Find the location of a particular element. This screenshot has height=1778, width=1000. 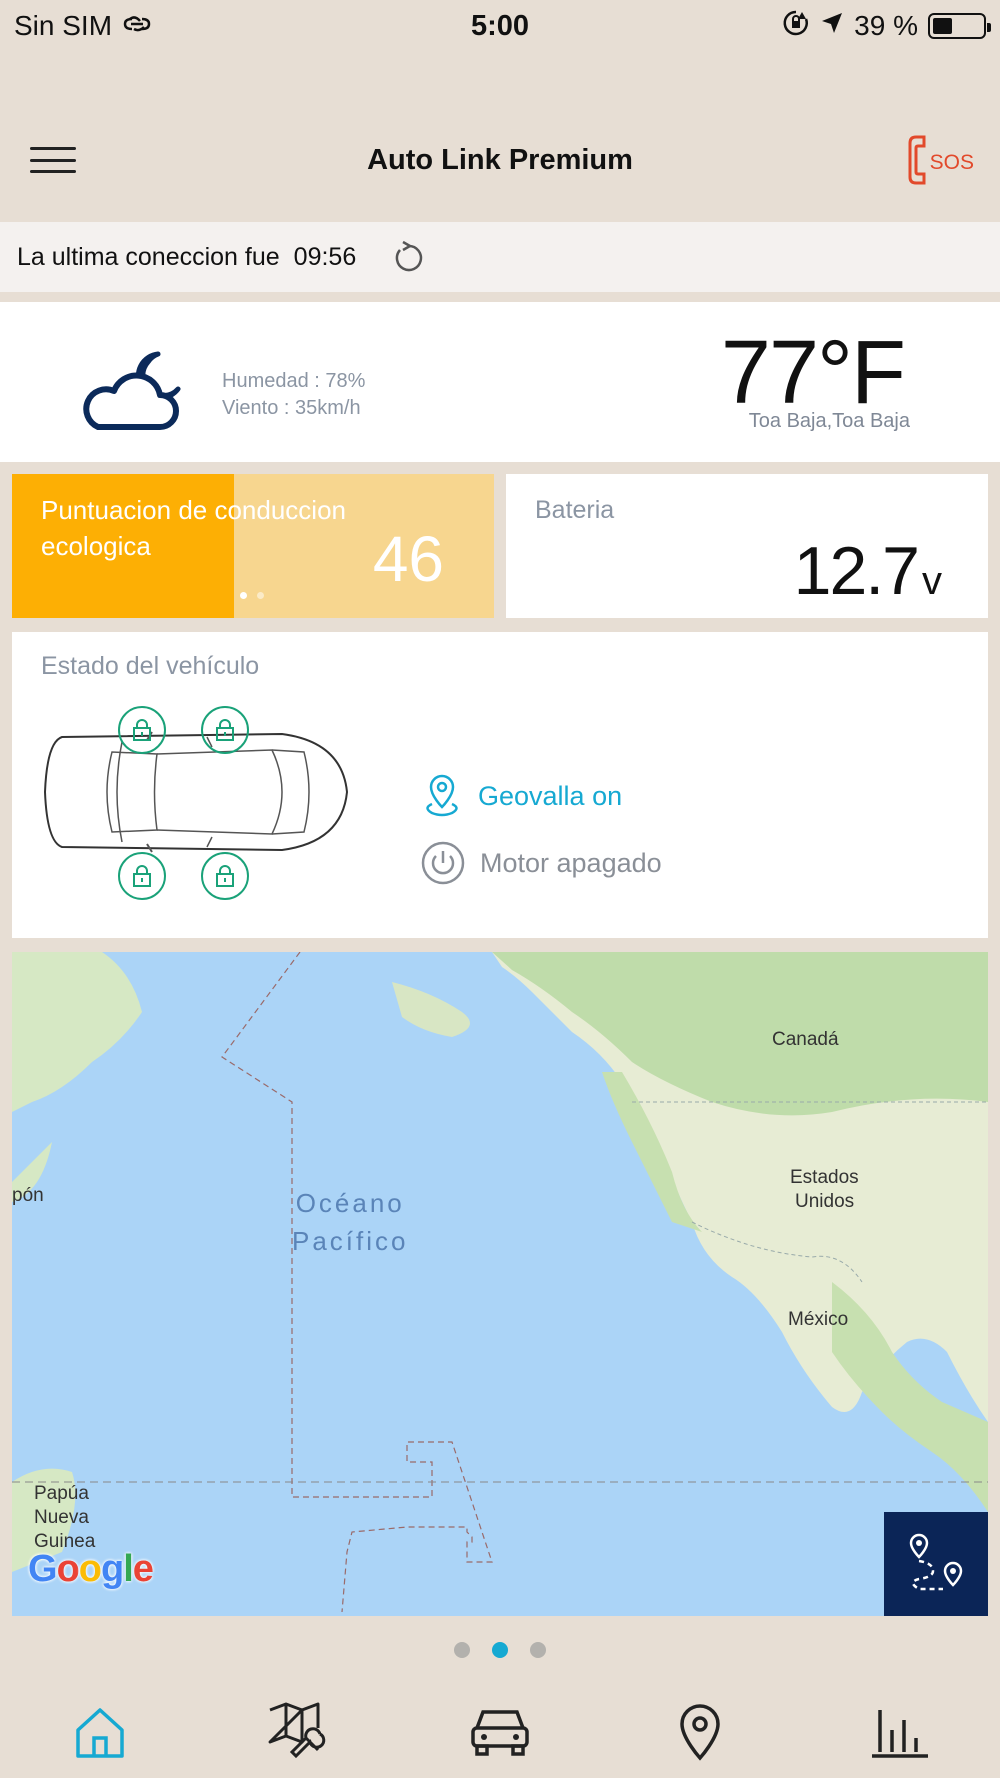

bar-chart-icon is located at coordinates (900, 1734).